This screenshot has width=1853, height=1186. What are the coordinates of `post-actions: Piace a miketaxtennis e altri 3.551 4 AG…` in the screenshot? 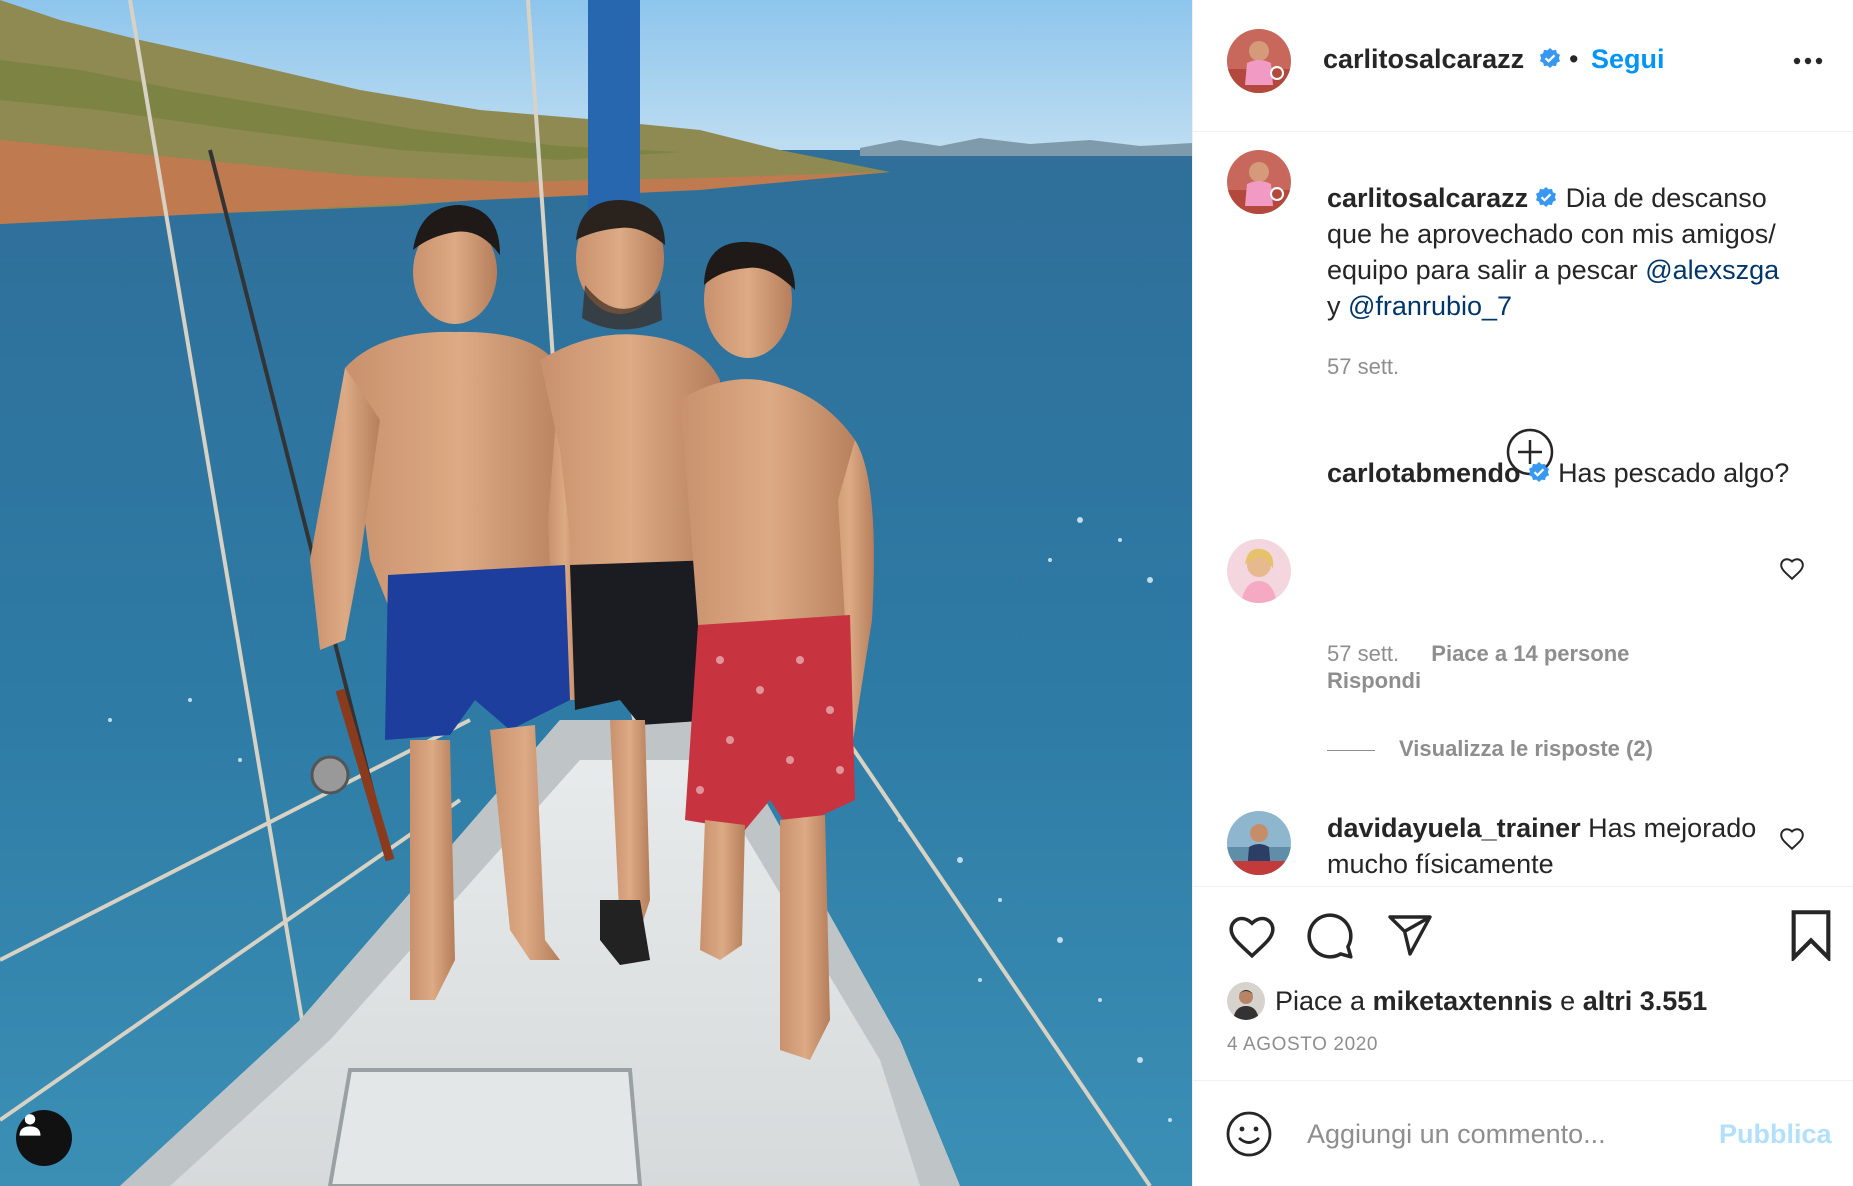 It's located at (1523, 983).